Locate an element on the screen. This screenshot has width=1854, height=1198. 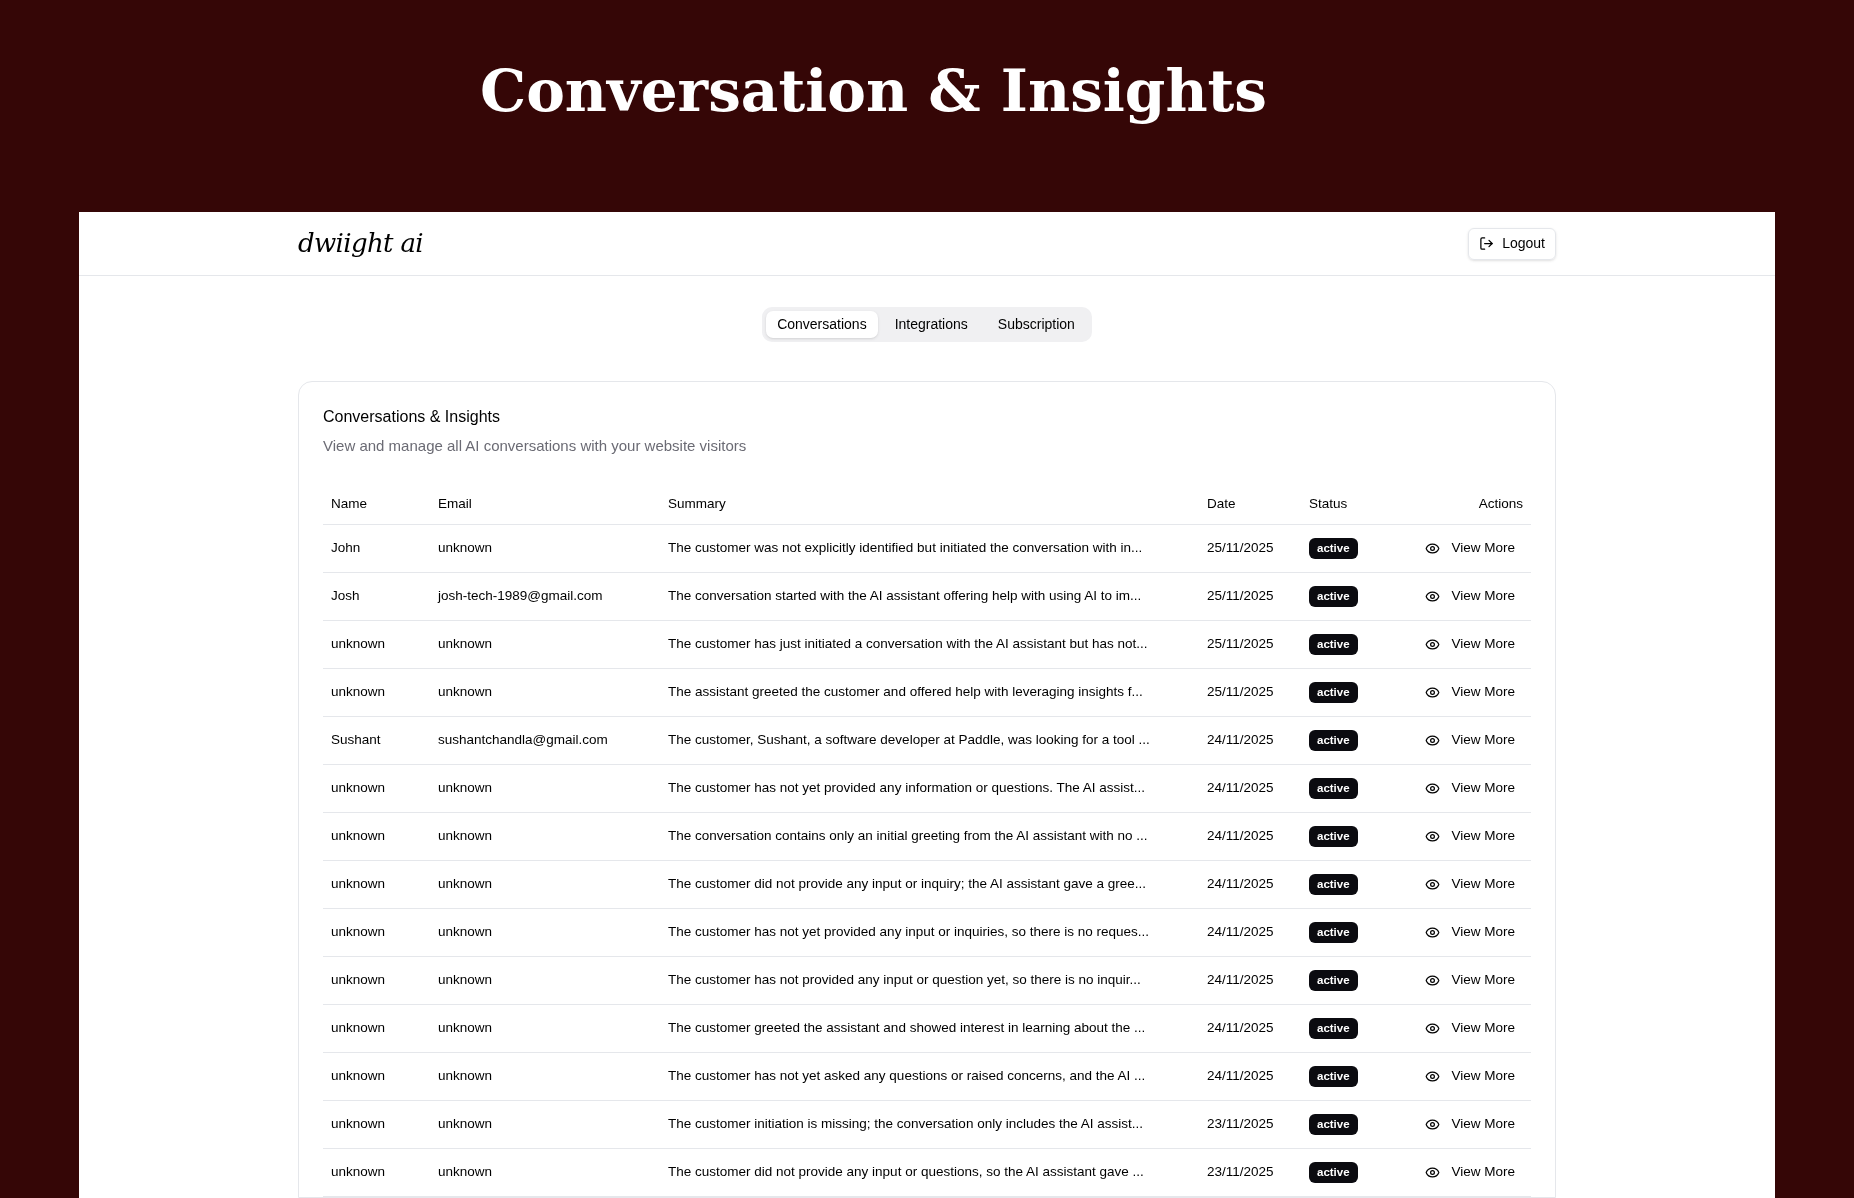
column-header: Status is located at coordinates (1328, 504).